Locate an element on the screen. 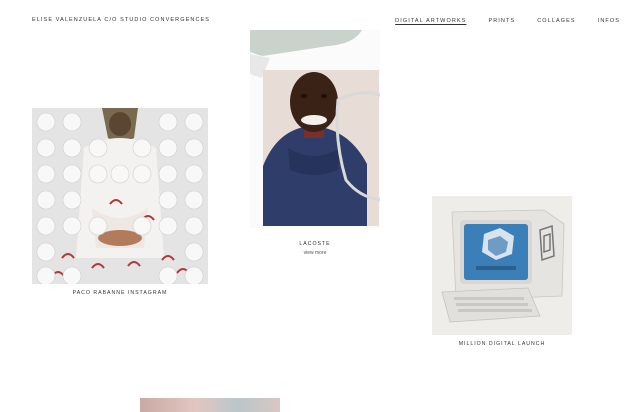 The height and width of the screenshot is (412, 640). nav-digital-artworks: DIGITAL ARTWORKS is located at coordinates (430, 21).